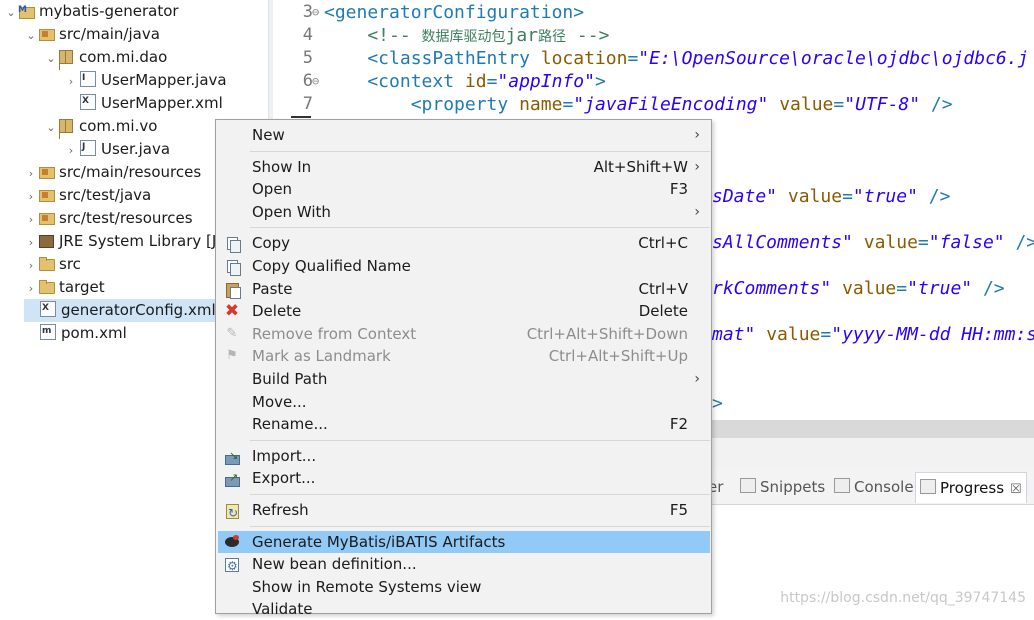  I want to click on tree-item: › src, so click(52, 264).